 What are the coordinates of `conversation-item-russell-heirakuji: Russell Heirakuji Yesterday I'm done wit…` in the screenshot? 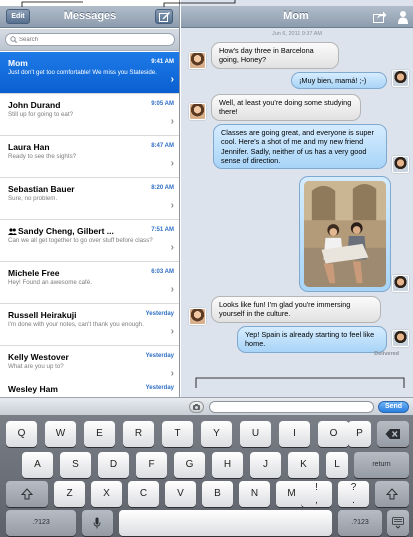 It's located at (89, 325).